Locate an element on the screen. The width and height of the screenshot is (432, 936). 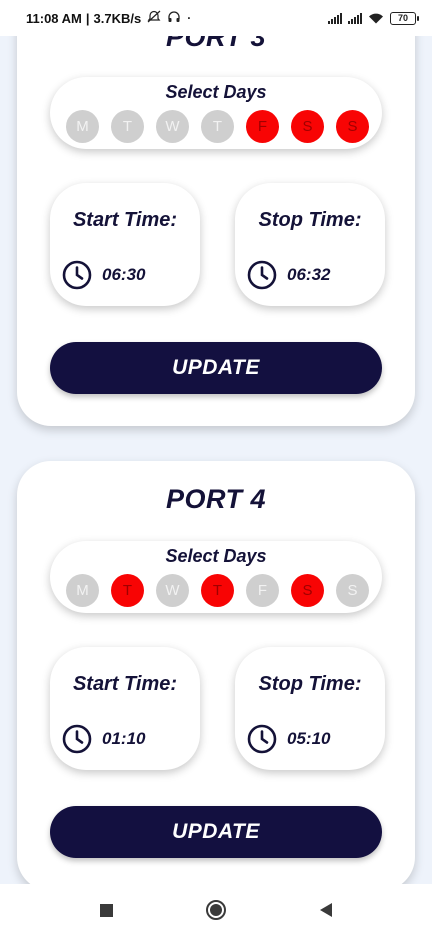
stop-time-value-row: 06:32 is located at coordinates (288, 275).